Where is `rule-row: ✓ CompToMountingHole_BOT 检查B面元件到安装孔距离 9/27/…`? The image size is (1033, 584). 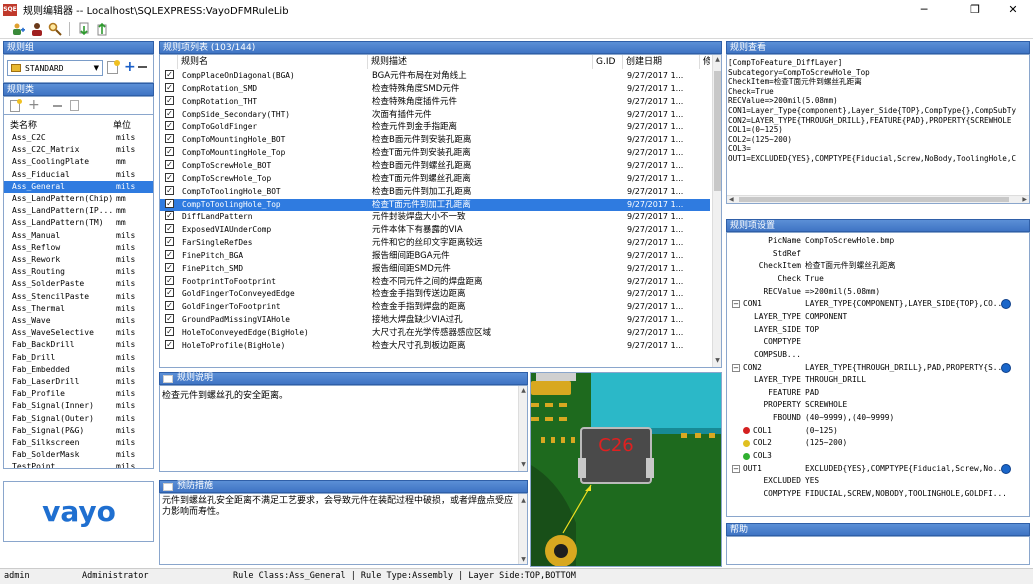
rule-row: ✓ CompToMountingHole_BOT 检查B面元件到安装孔距离 9/27/… is located at coordinates (435, 140).